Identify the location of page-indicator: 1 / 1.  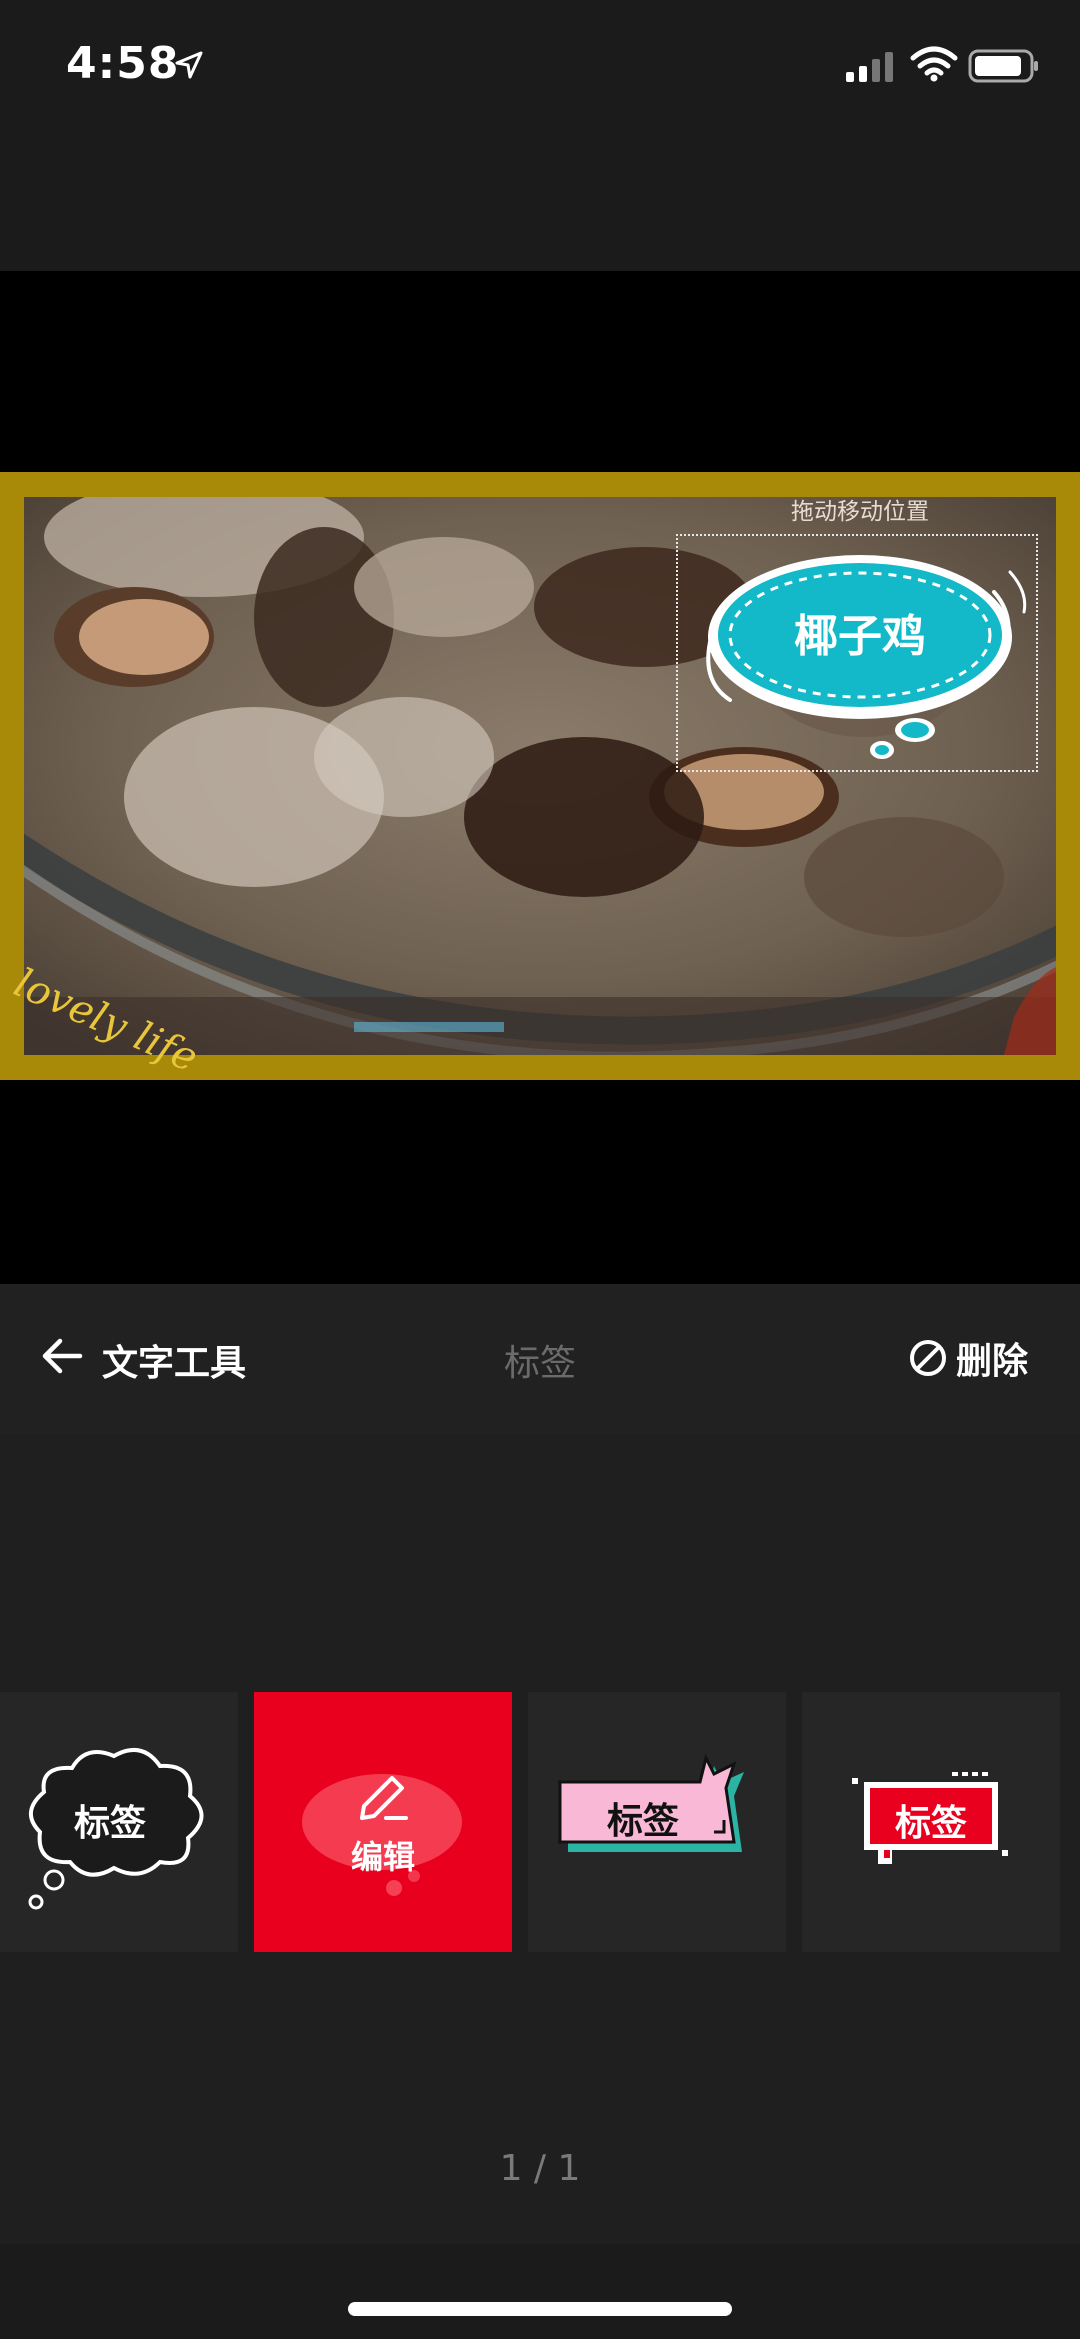
(540, 2168).